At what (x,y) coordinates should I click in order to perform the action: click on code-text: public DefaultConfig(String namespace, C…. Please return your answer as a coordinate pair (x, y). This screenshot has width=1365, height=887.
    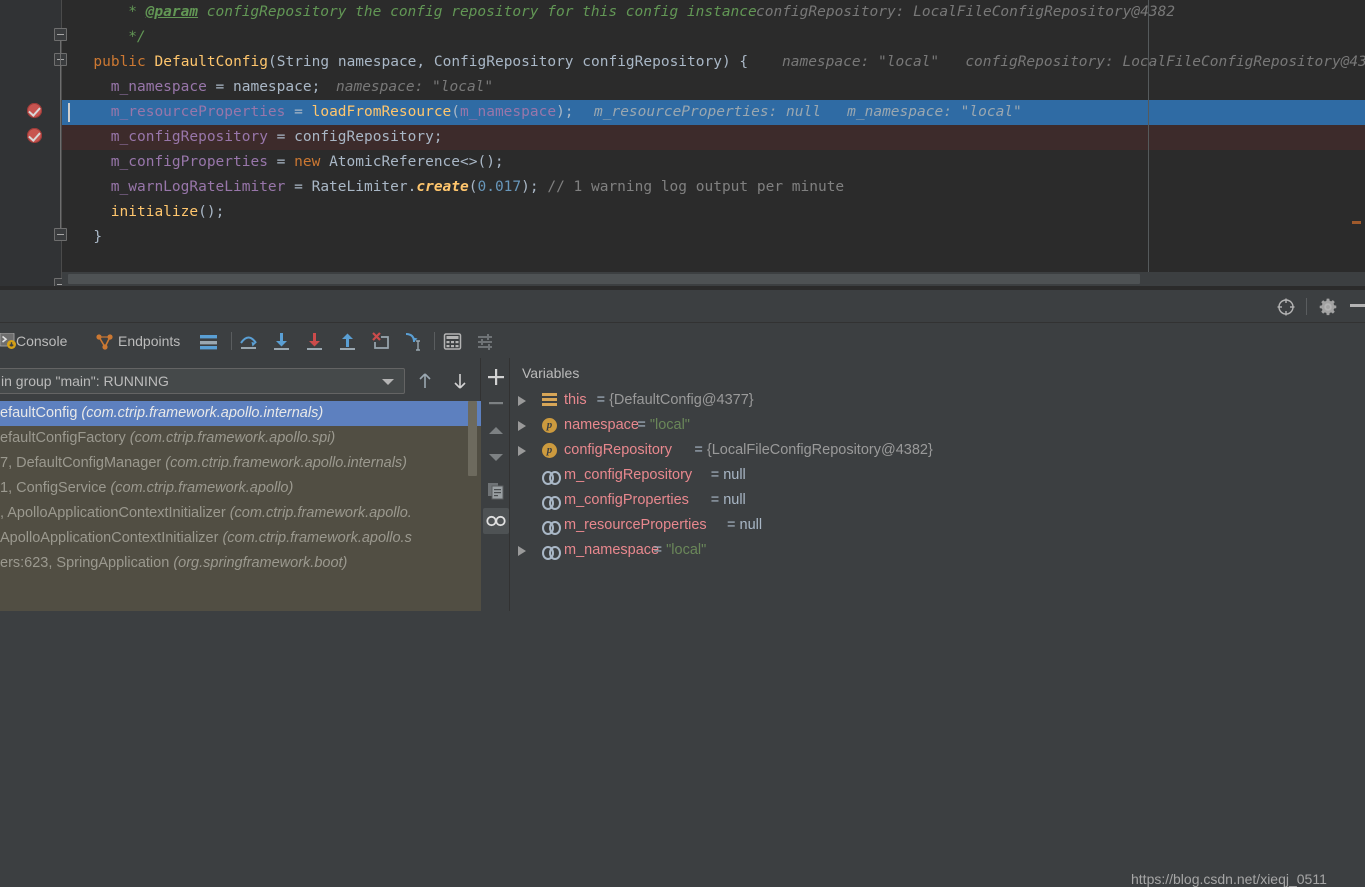
    Looking at the image, I should click on (421, 62).